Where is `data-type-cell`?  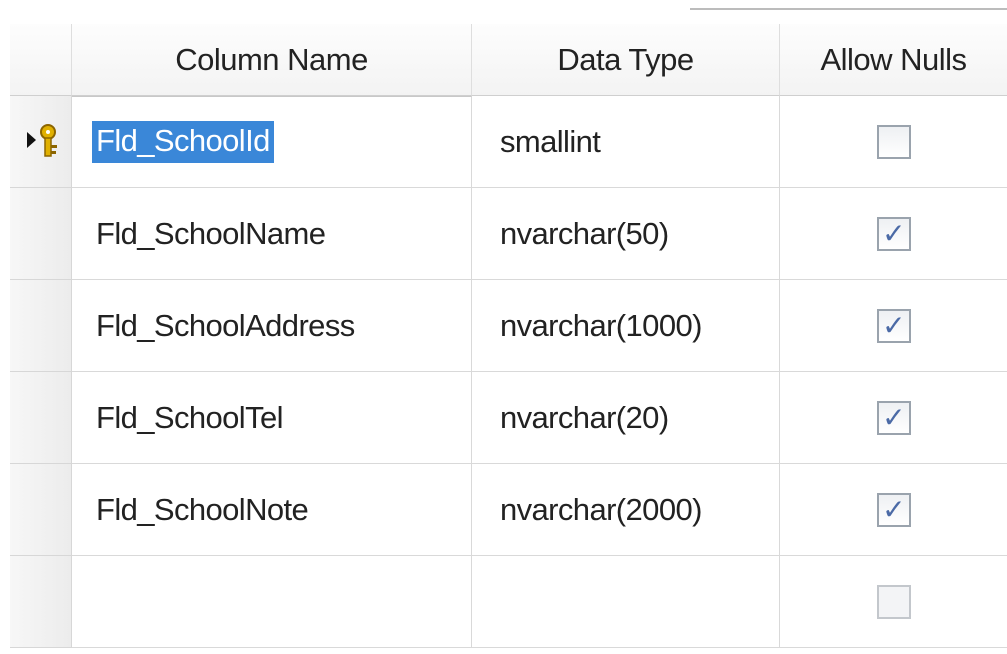 data-type-cell is located at coordinates (626, 602).